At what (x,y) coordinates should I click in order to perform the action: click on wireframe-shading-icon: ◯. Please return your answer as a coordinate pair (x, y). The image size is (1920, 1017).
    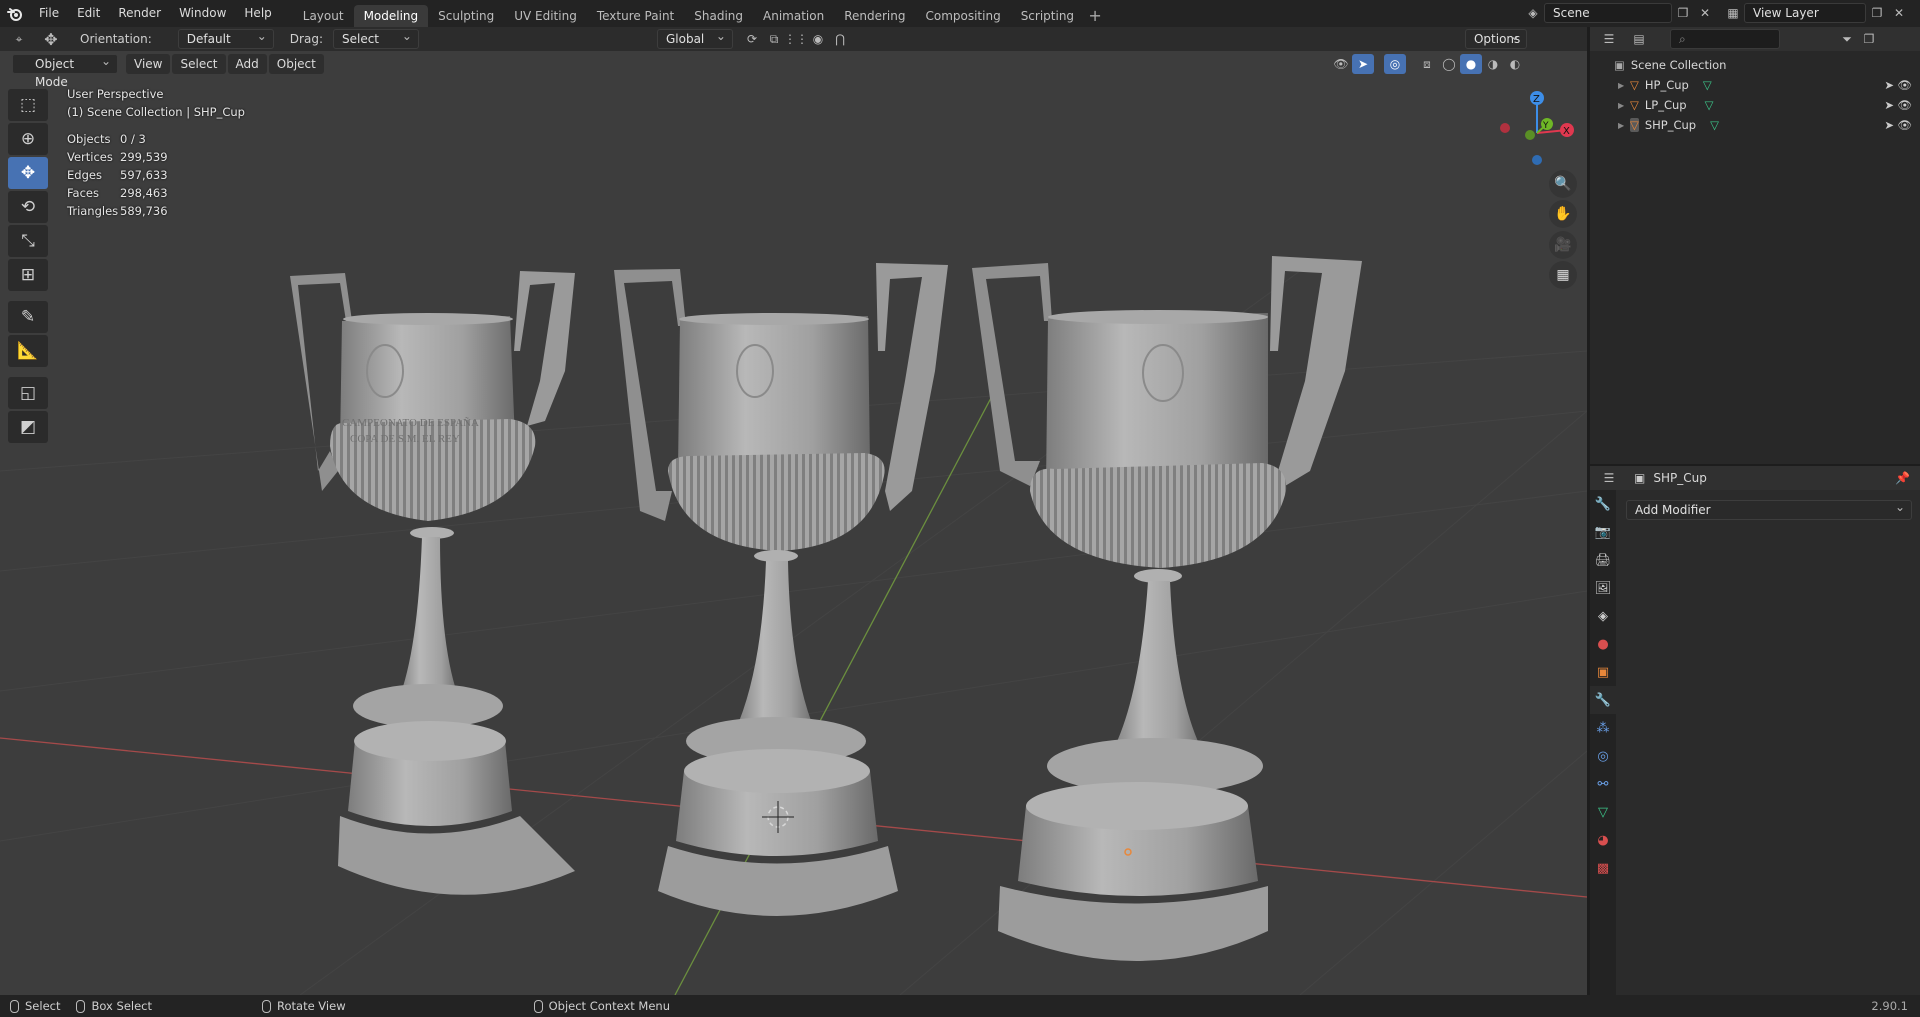
    Looking at the image, I should click on (1449, 64).